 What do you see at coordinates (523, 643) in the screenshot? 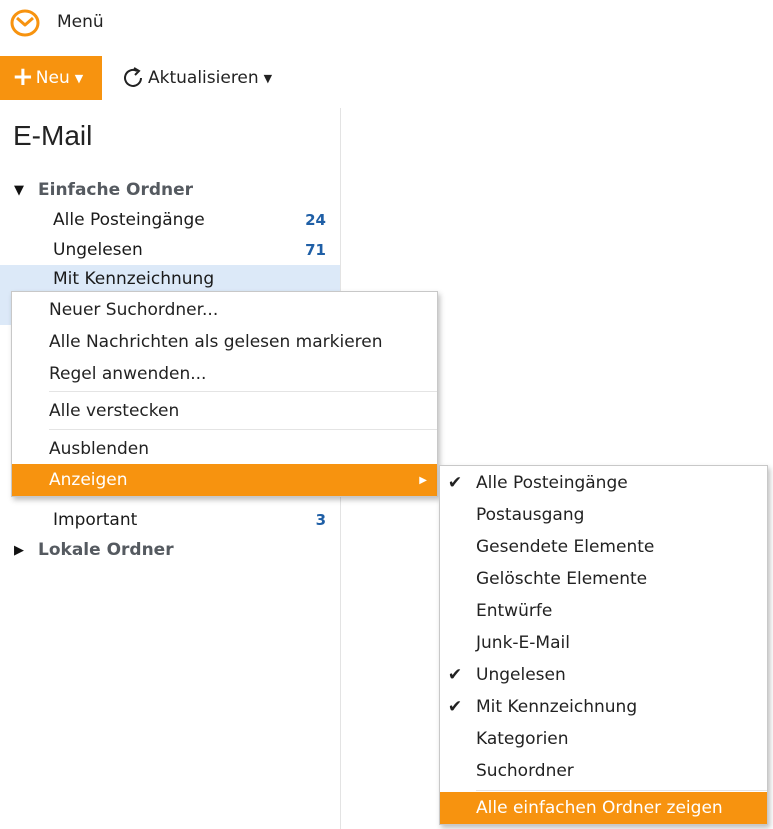
I see `submenu-item-label: Junk-E-Mail` at bounding box center [523, 643].